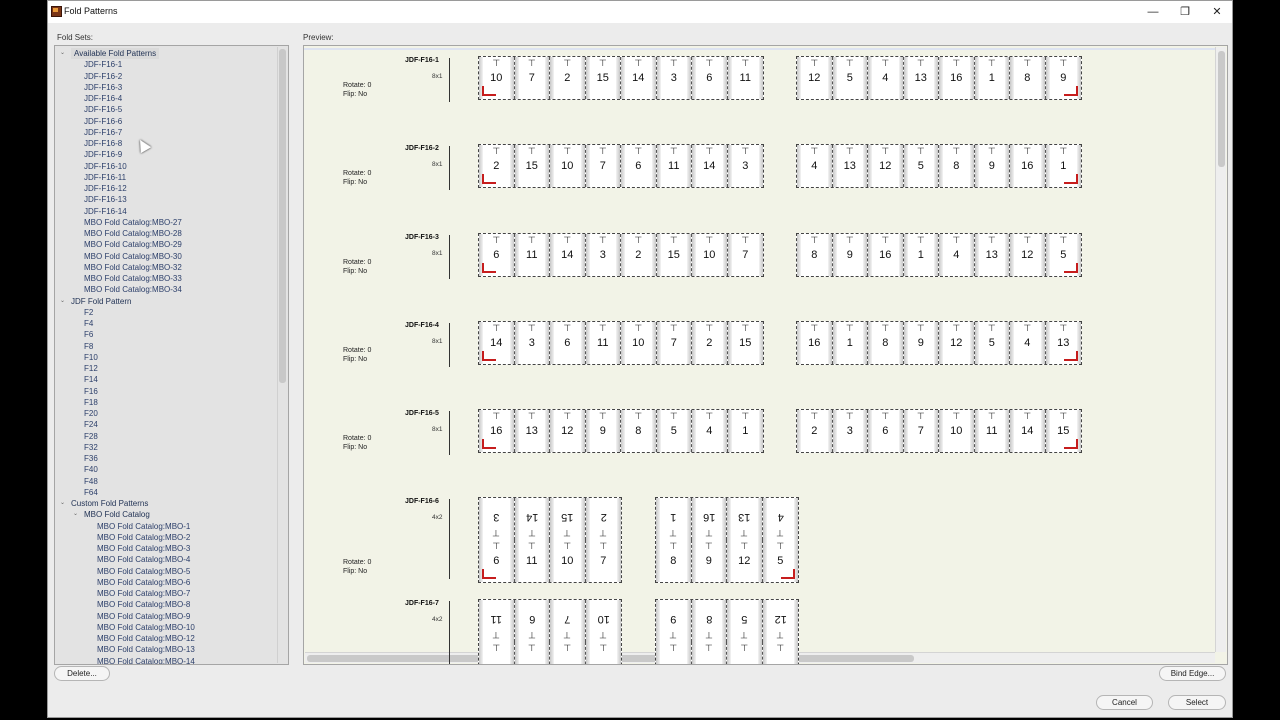 The height and width of the screenshot is (720, 1280). What do you see at coordinates (88, 334) in the screenshot?
I see `tree-item: F6` at bounding box center [88, 334].